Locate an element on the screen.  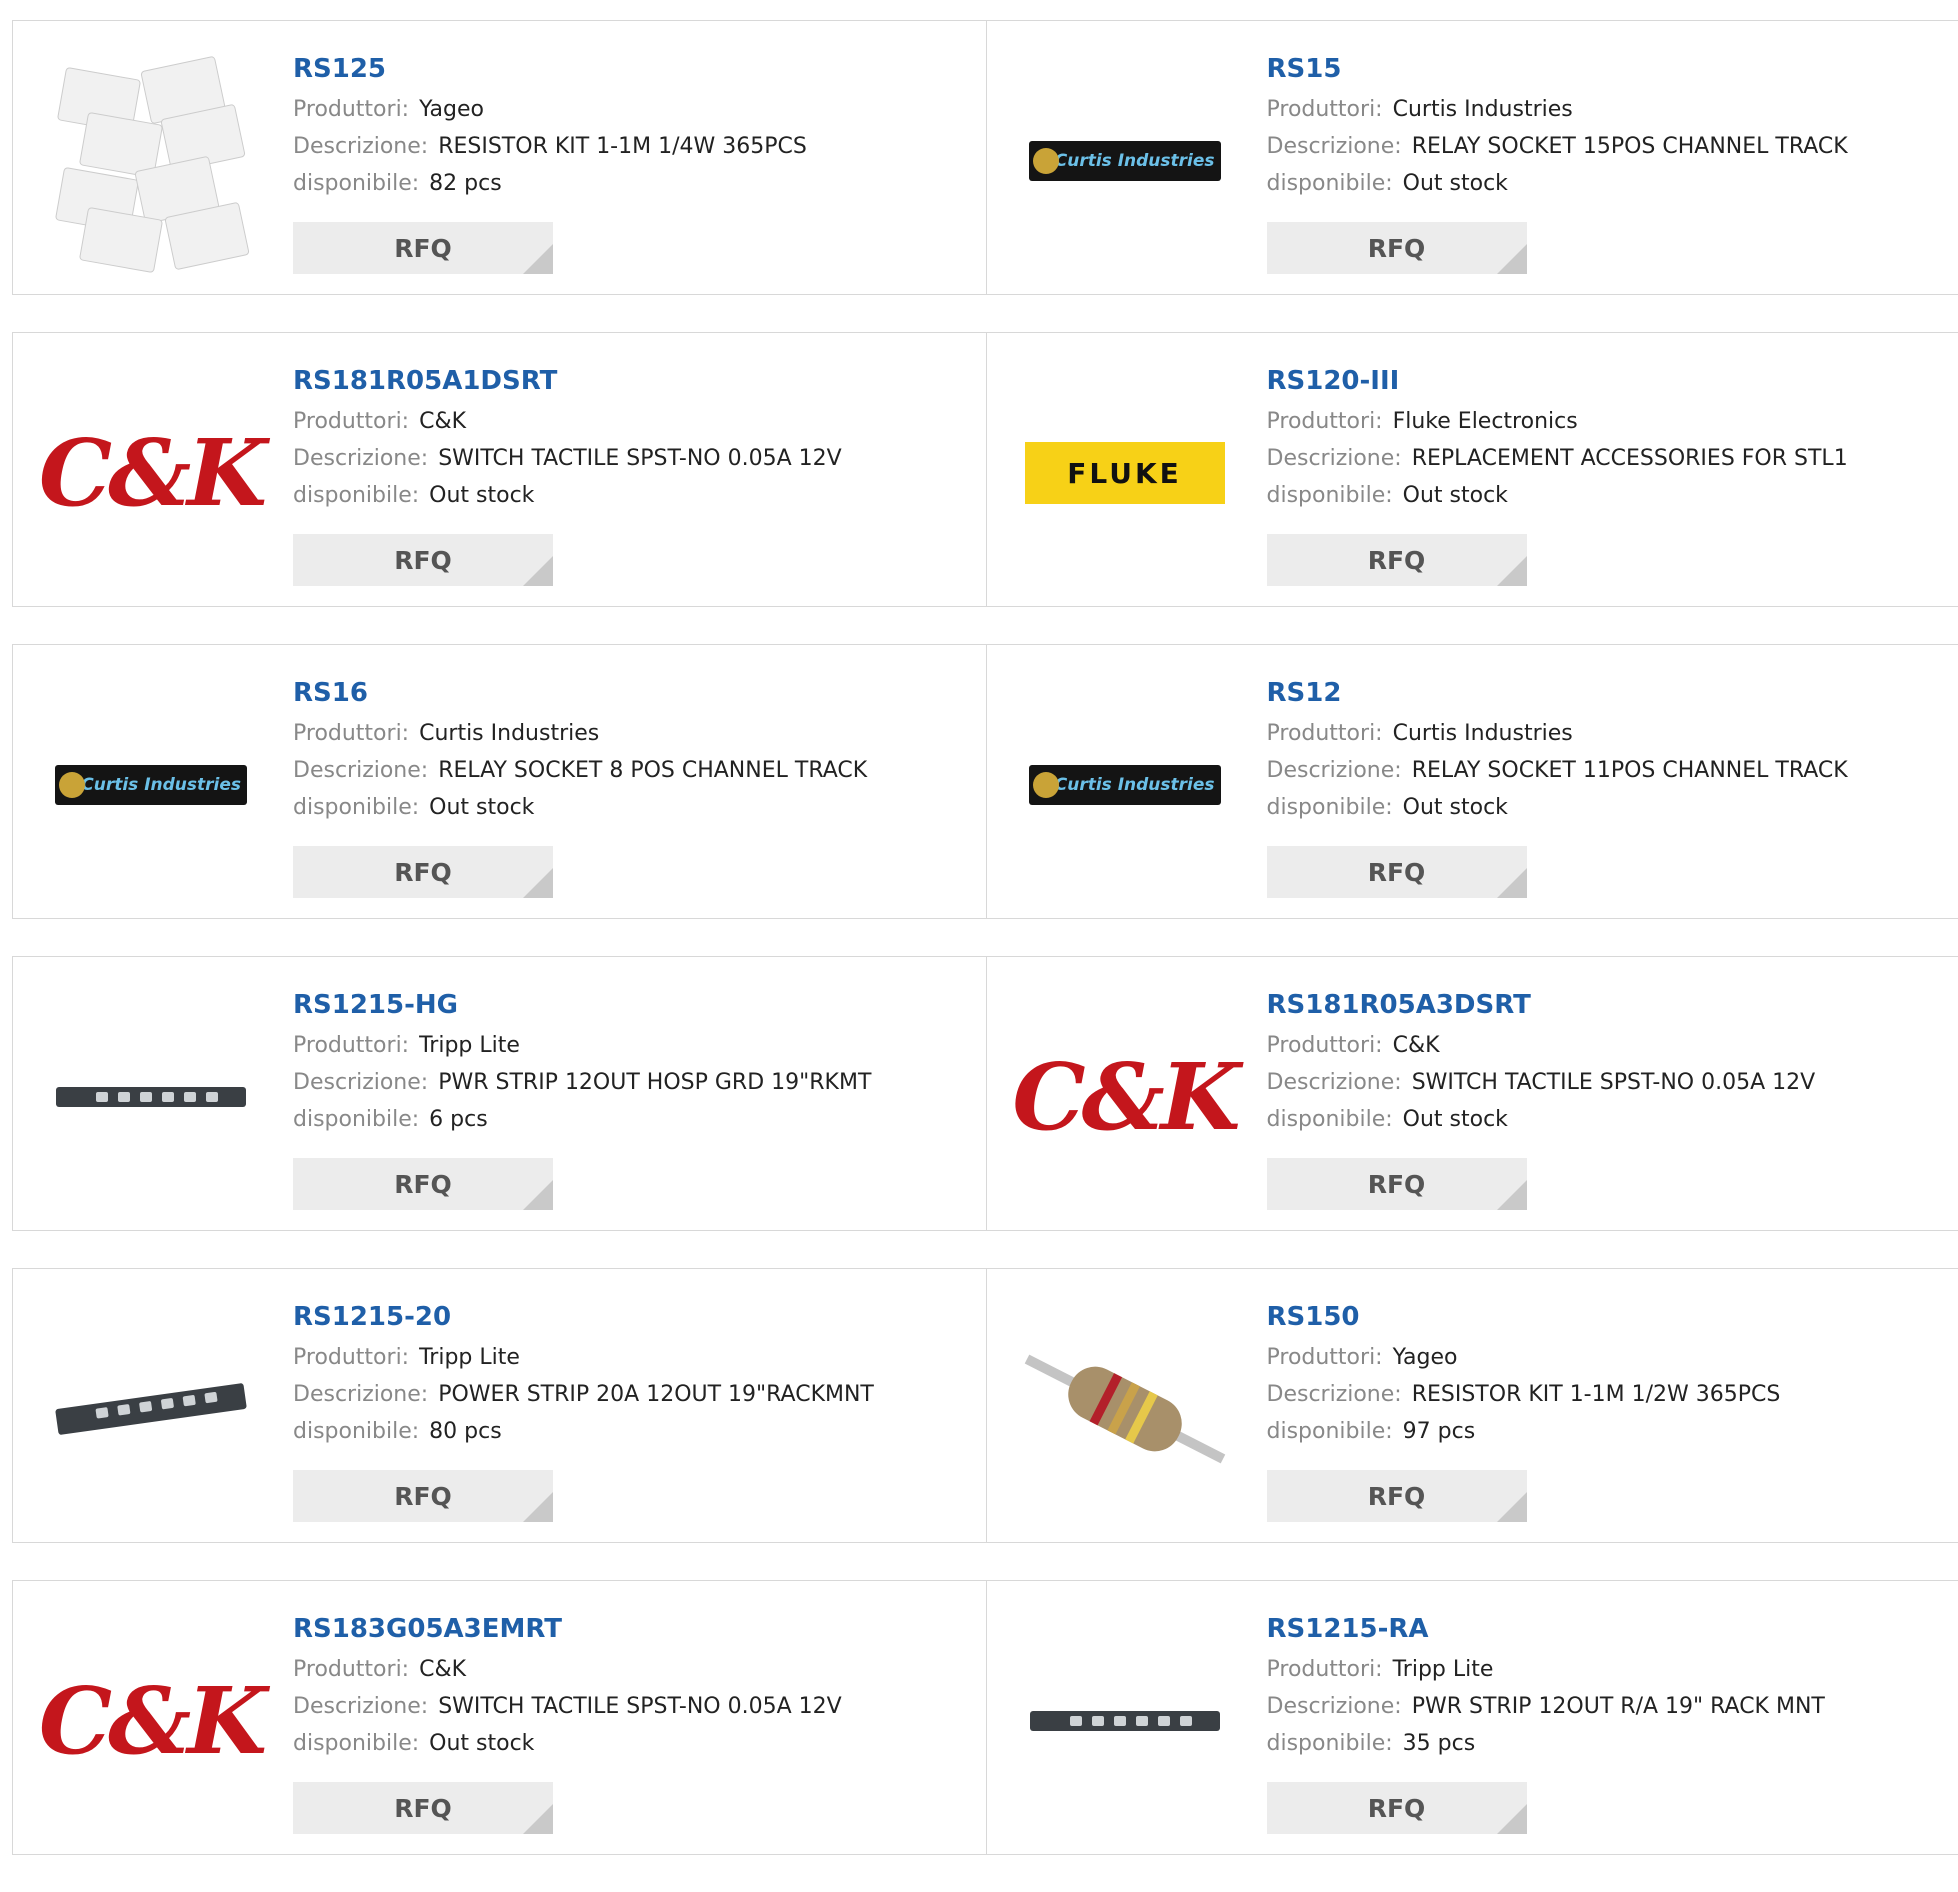
manufacturer-line: Produttori:Fluke Electronics is located at coordinates (1557, 421).